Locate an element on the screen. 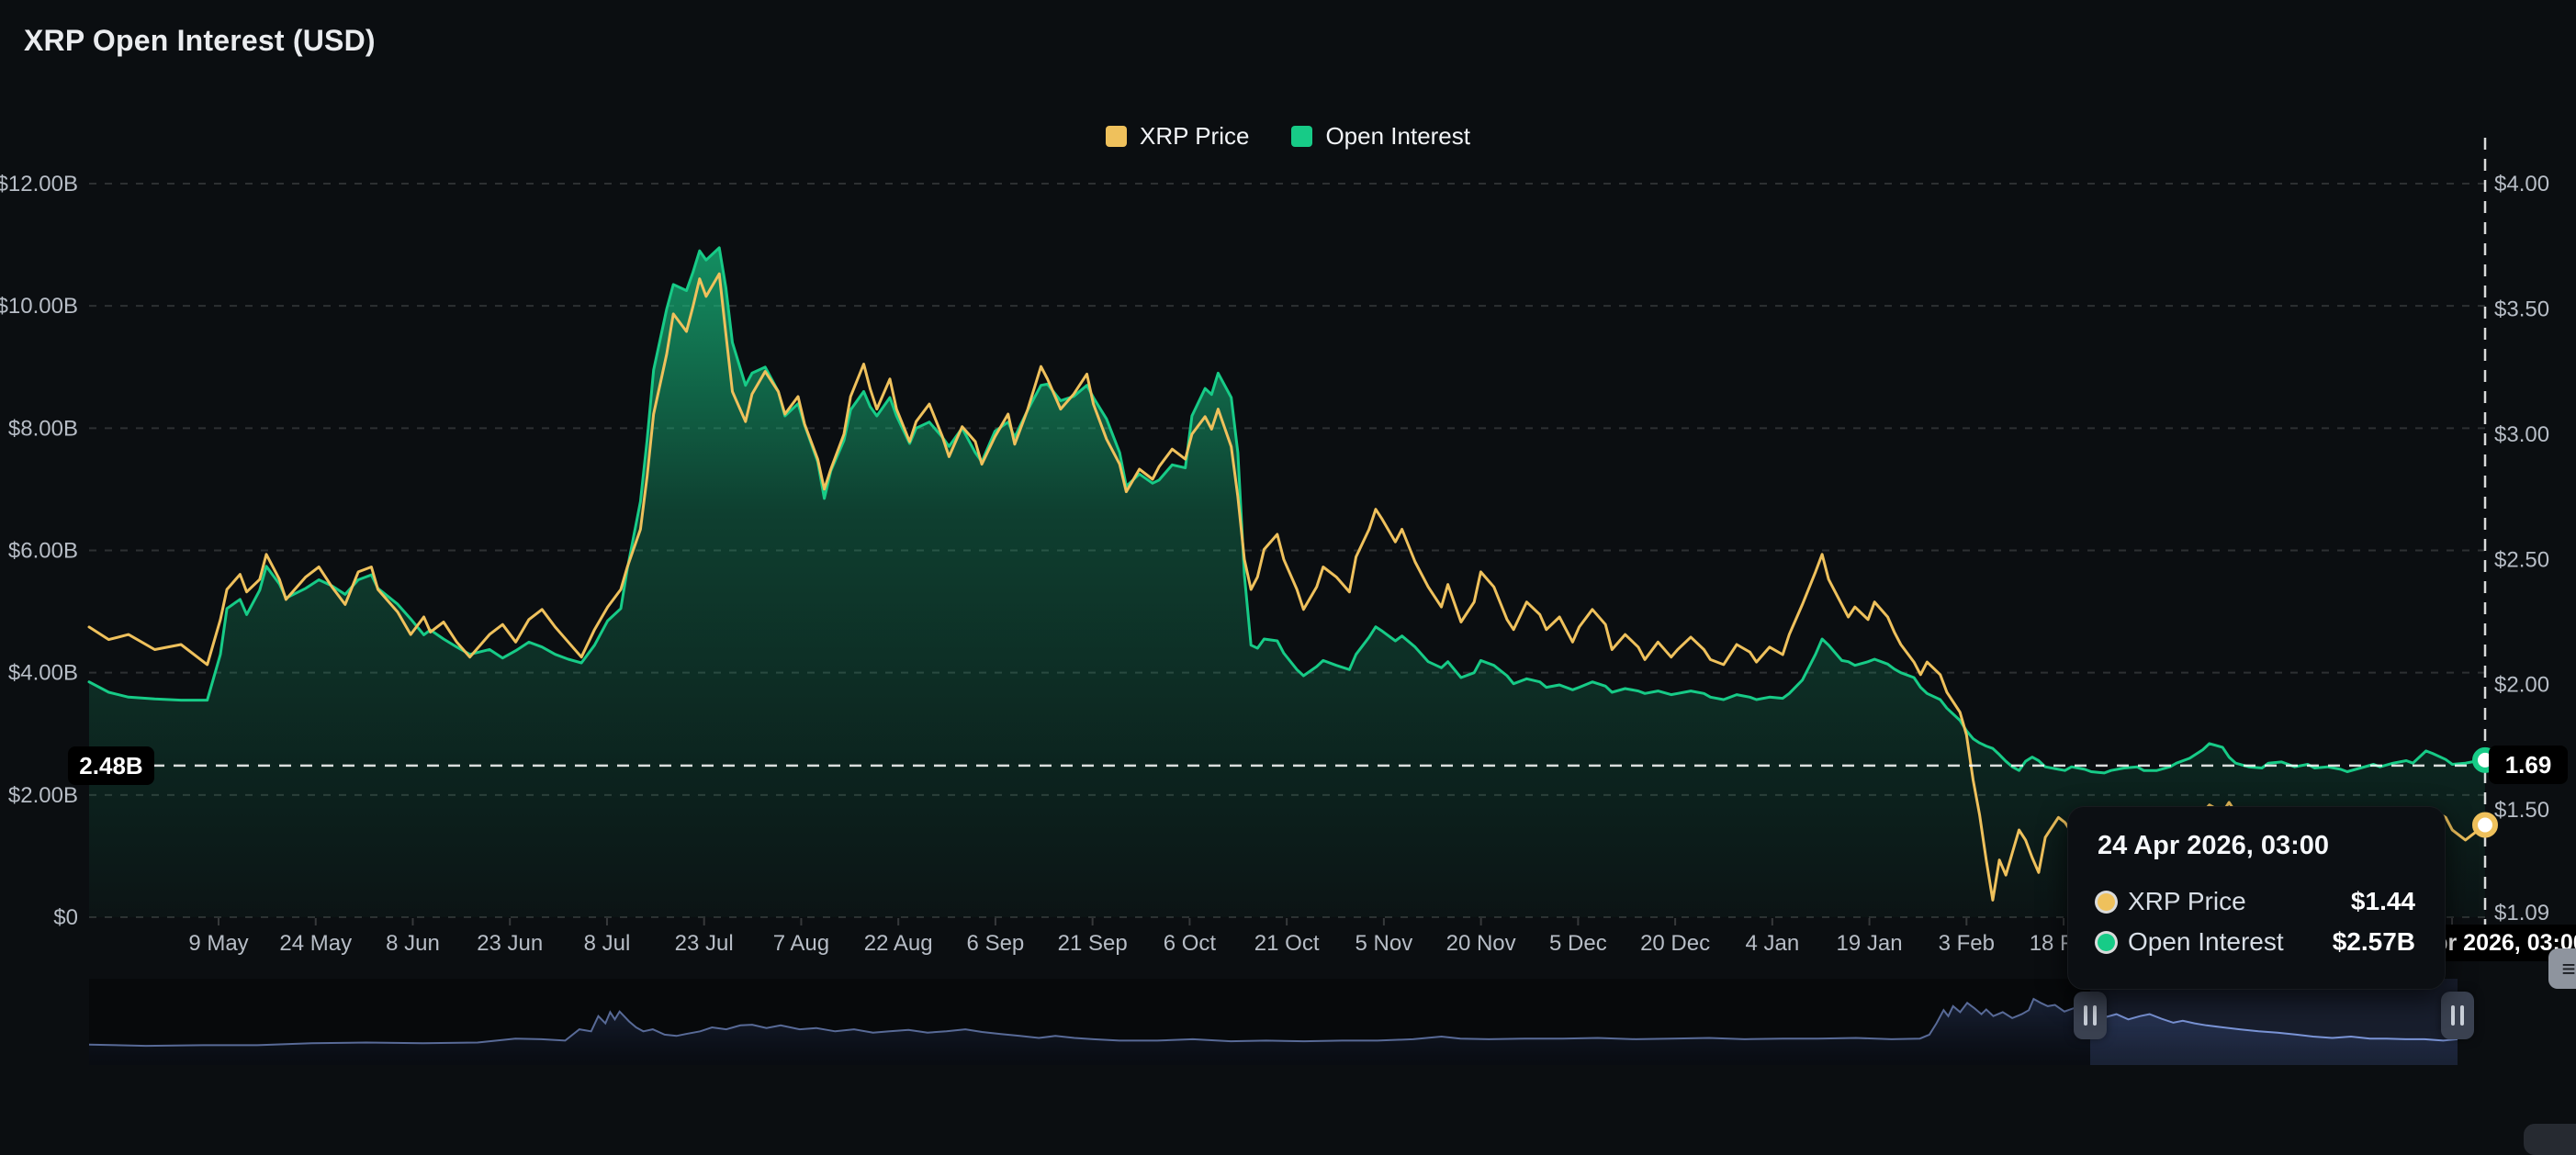 The height and width of the screenshot is (1155, 2576). x-axis-tick-label: 5 Nov is located at coordinates (1384, 943).